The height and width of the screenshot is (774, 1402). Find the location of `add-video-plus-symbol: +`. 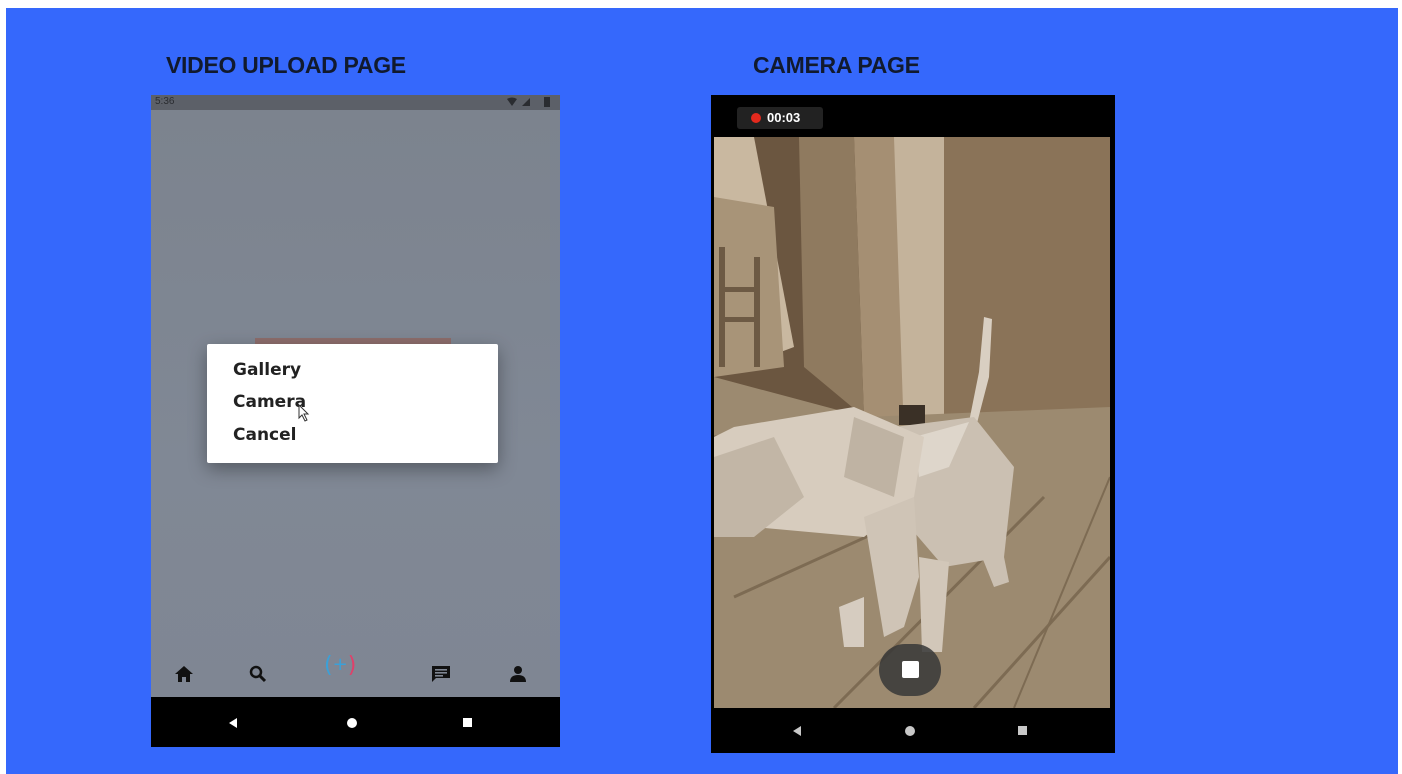

add-video-plus-symbol: + is located at coordinates (340, 664).